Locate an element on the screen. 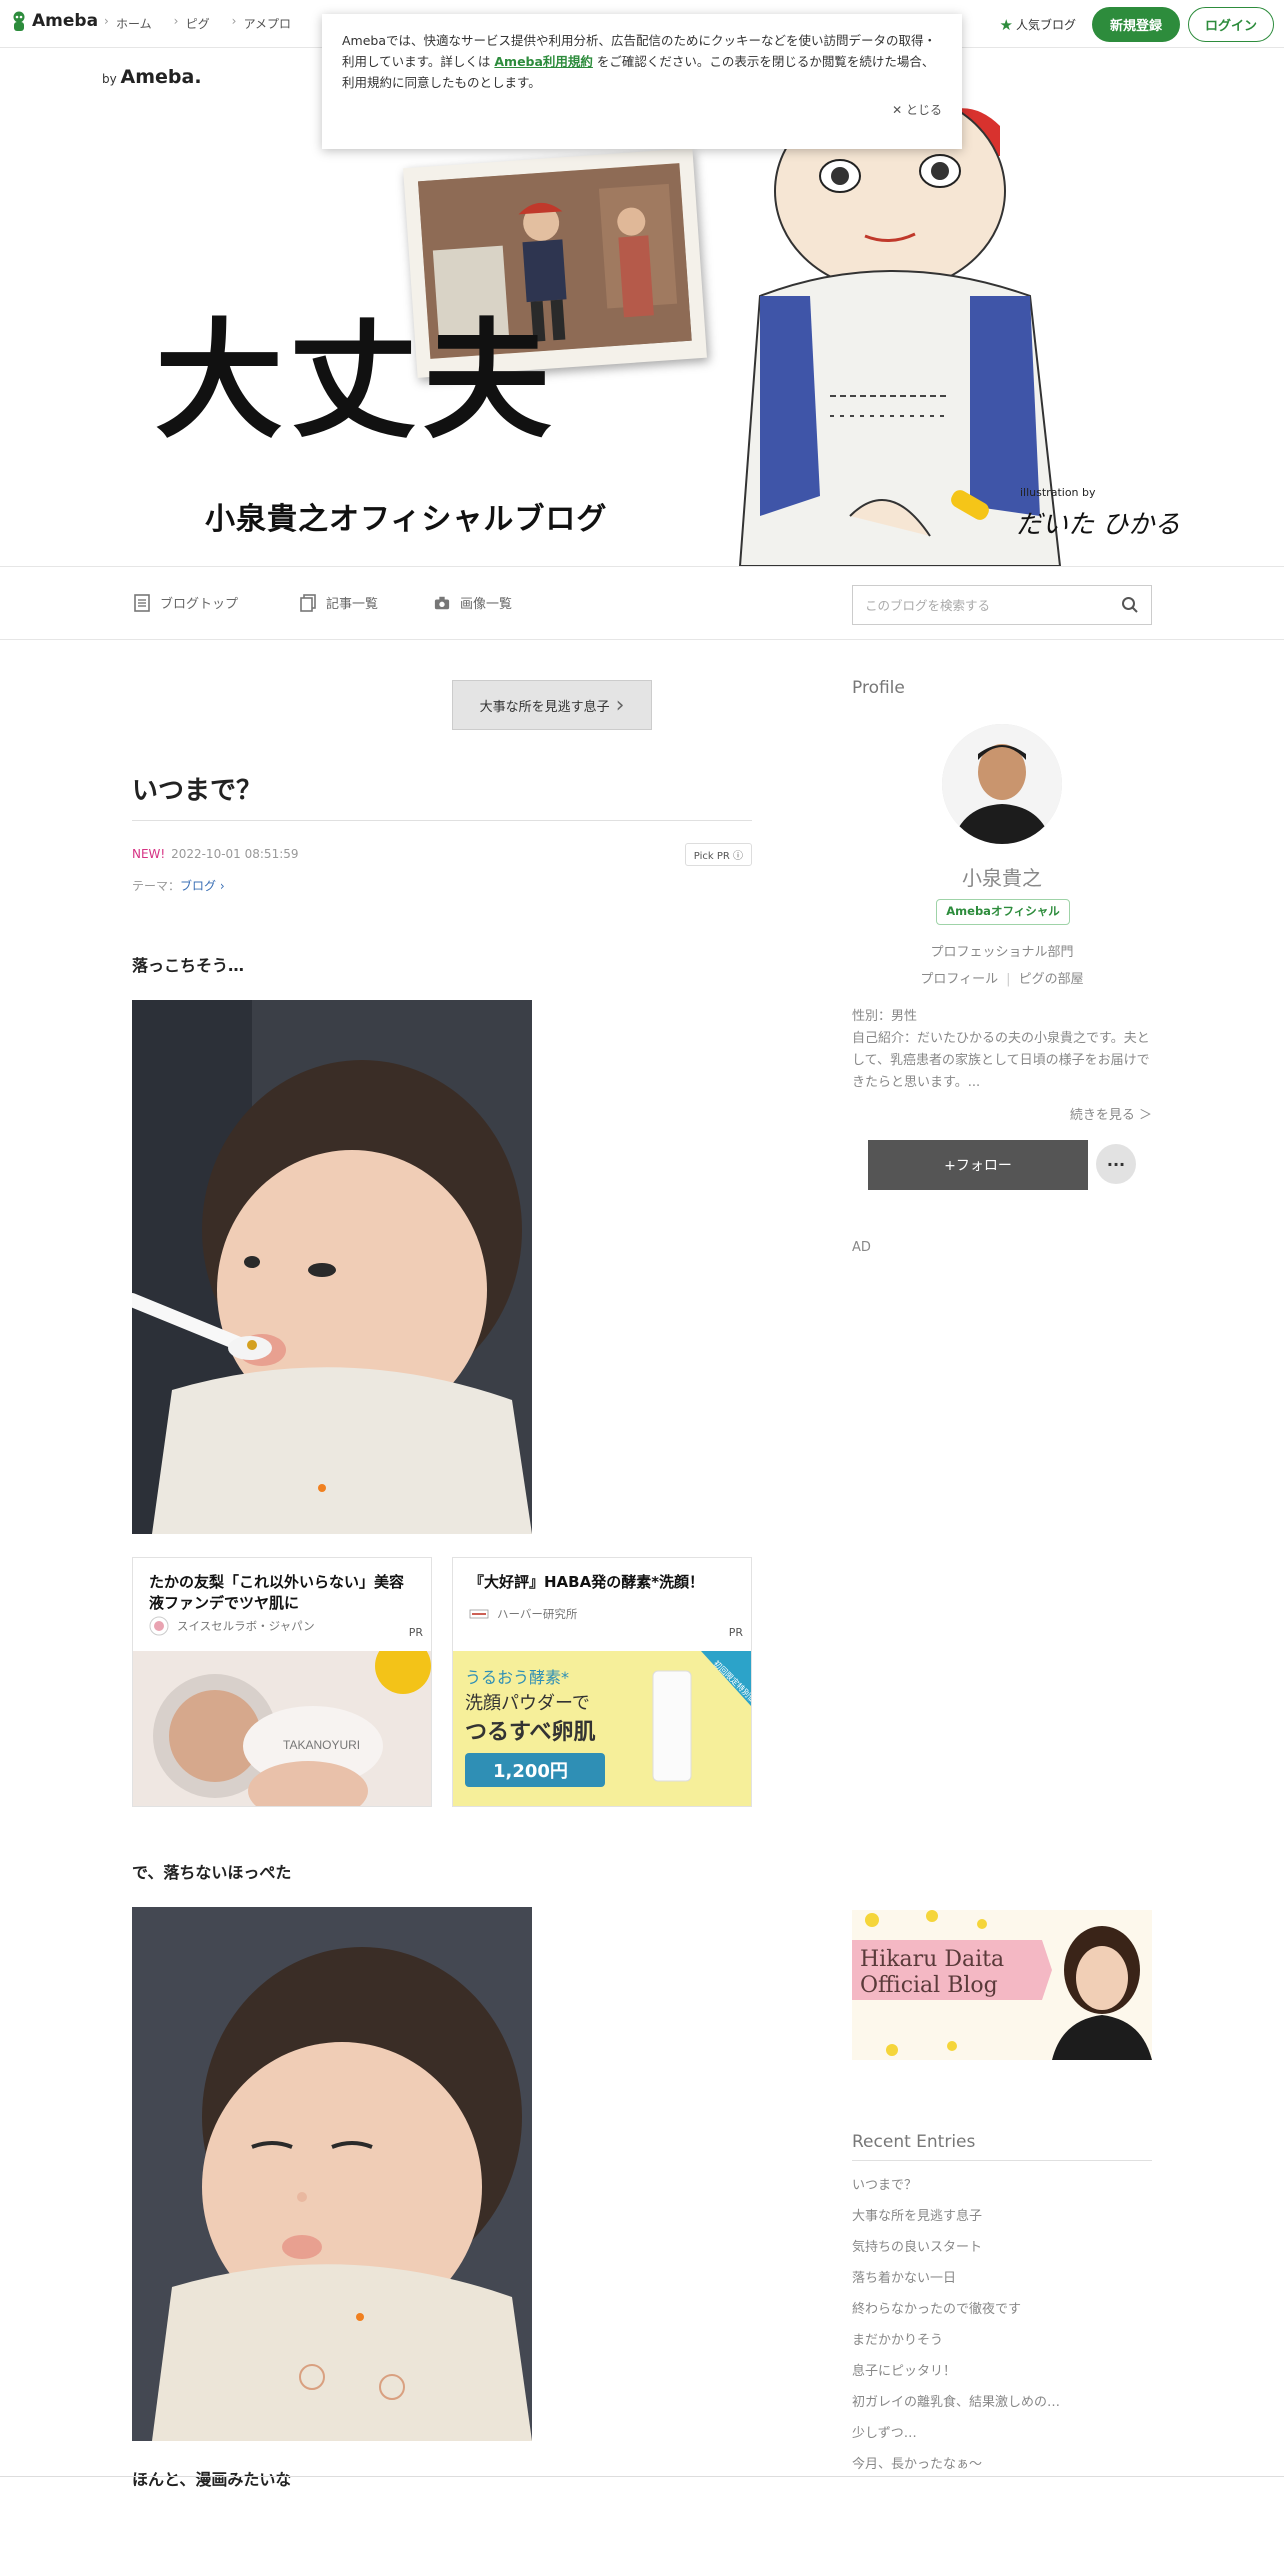 The height and width of the screenshot is (2568, 1284). banner-image: Hikaru Daita Official Blog is located at coordinates (1002, 1985).